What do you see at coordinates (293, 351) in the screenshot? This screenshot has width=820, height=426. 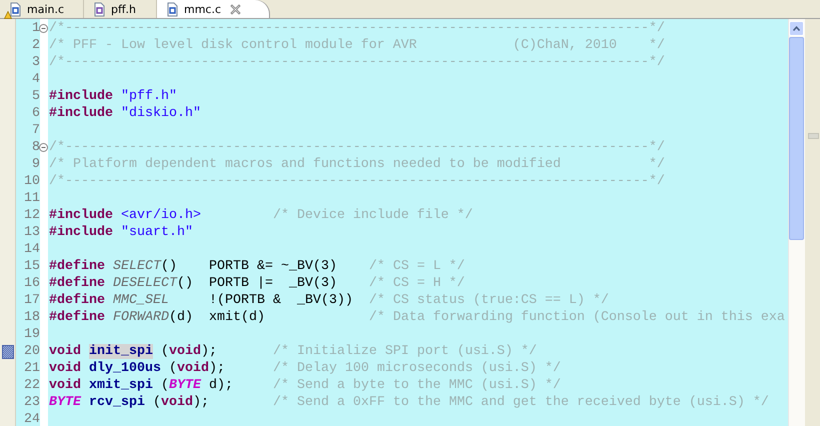 I see `code-line: void init_spi (void); /* Initialize SPI port (usi.S) */` at bounding box center [293, 351].